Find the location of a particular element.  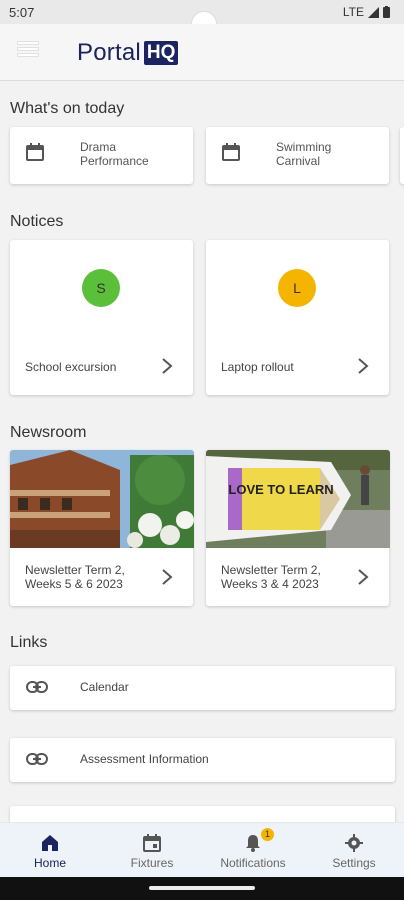

nav-settings: Settings is located at coordinates (354, 850).